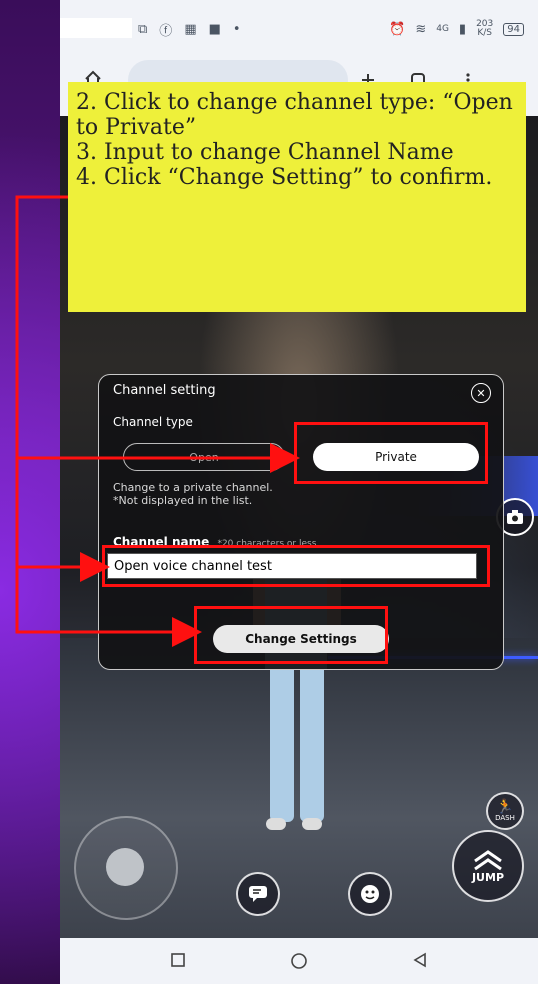 The height and width of the screenshot is (984, 538). Describe the element at coordinates (284, 177) in the screenshot. I see `callout-step-4: 4. Click “Change Setting” to confirm.` at that location.